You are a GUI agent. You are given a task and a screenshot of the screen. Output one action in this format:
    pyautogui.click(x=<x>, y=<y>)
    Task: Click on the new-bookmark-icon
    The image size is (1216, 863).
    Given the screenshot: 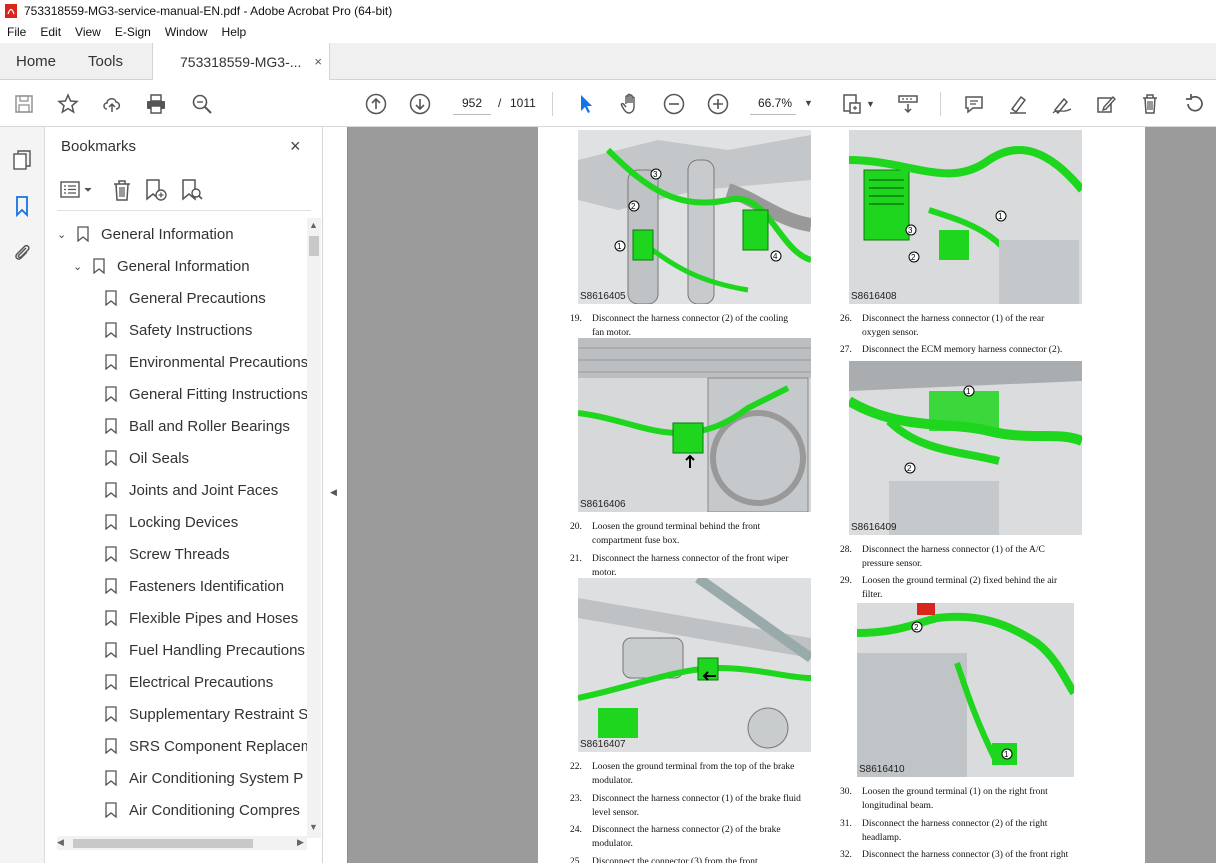 What is the action you would take?
    pyautogui.click(x=156, y=190)
    